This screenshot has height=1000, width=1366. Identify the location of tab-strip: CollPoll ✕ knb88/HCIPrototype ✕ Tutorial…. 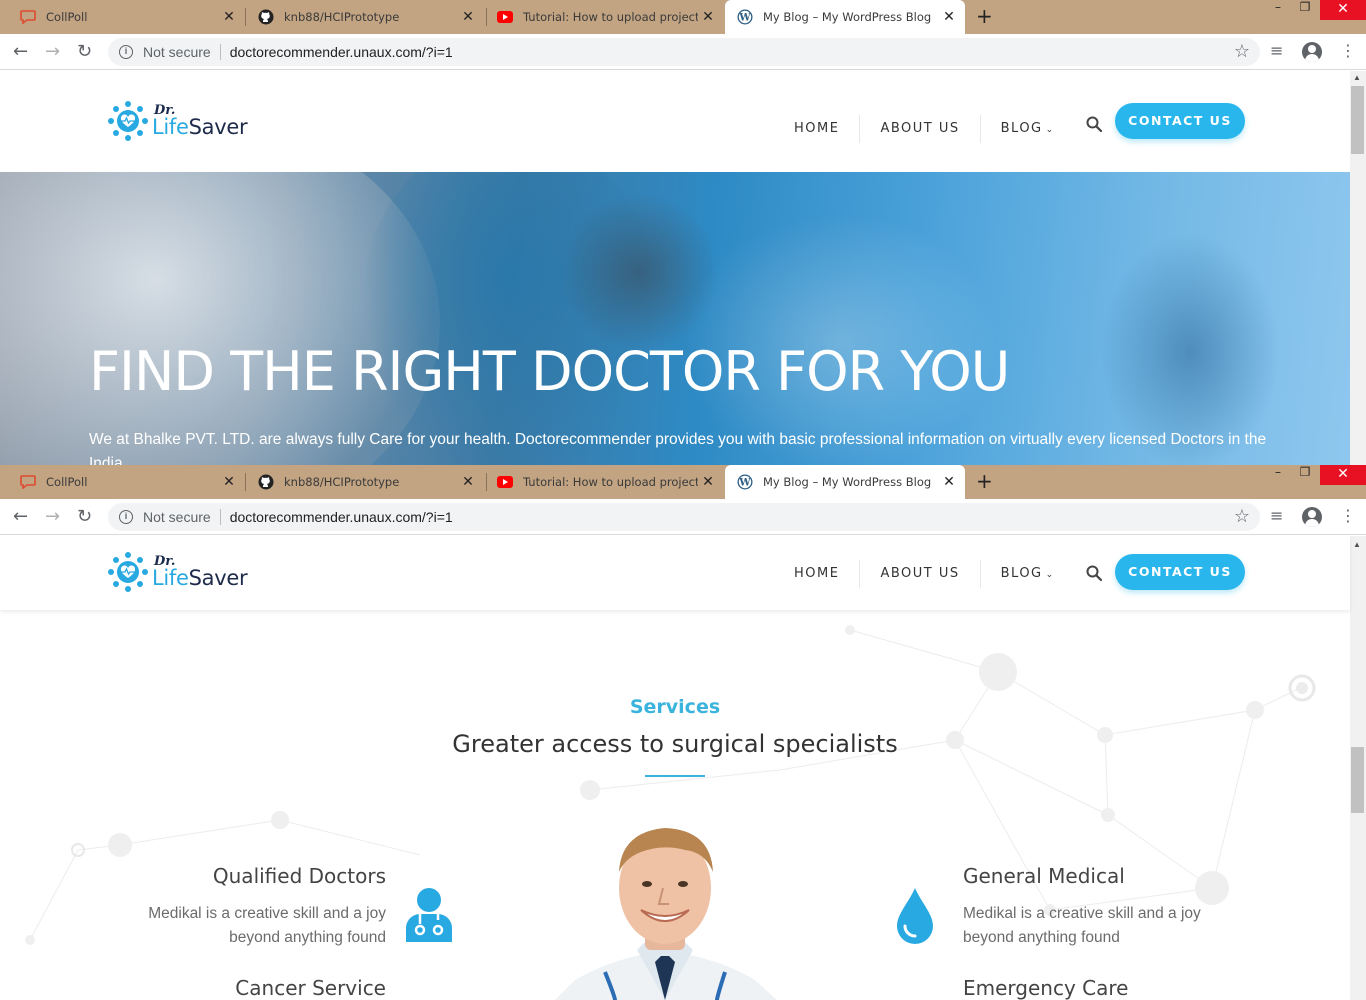
(683, 17).